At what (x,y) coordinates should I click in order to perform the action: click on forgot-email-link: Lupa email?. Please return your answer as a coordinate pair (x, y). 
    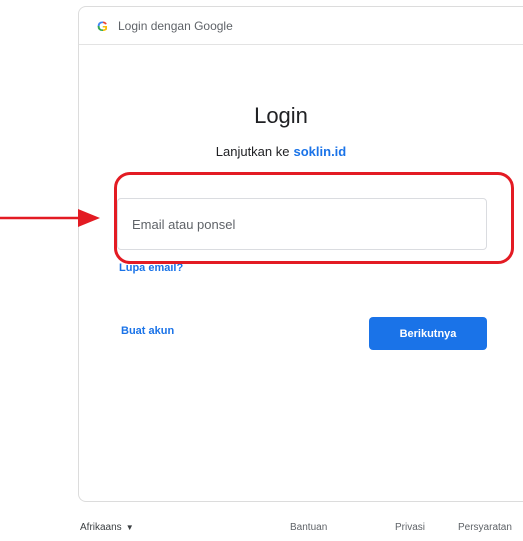
    Looking at the image, I should click on (151, 268).